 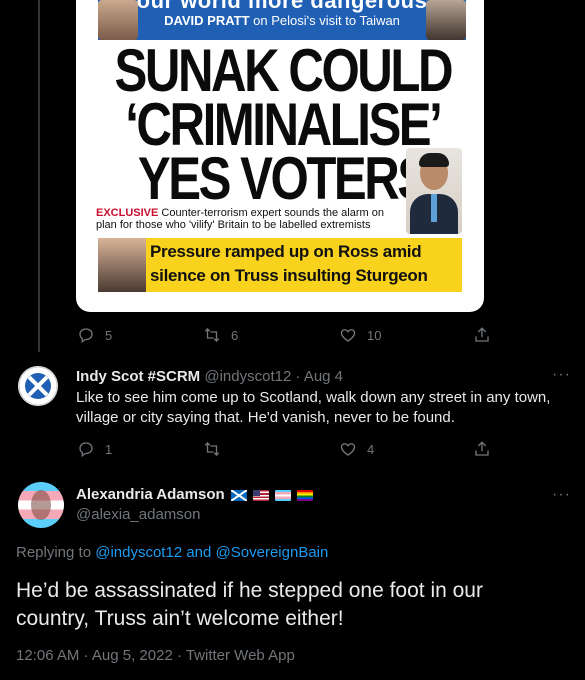 What do you see at coordinates (284, 124) in the screenshot?
I see `headline-line: ‘CRIMINALISE’` at bounding box center [284, 124].